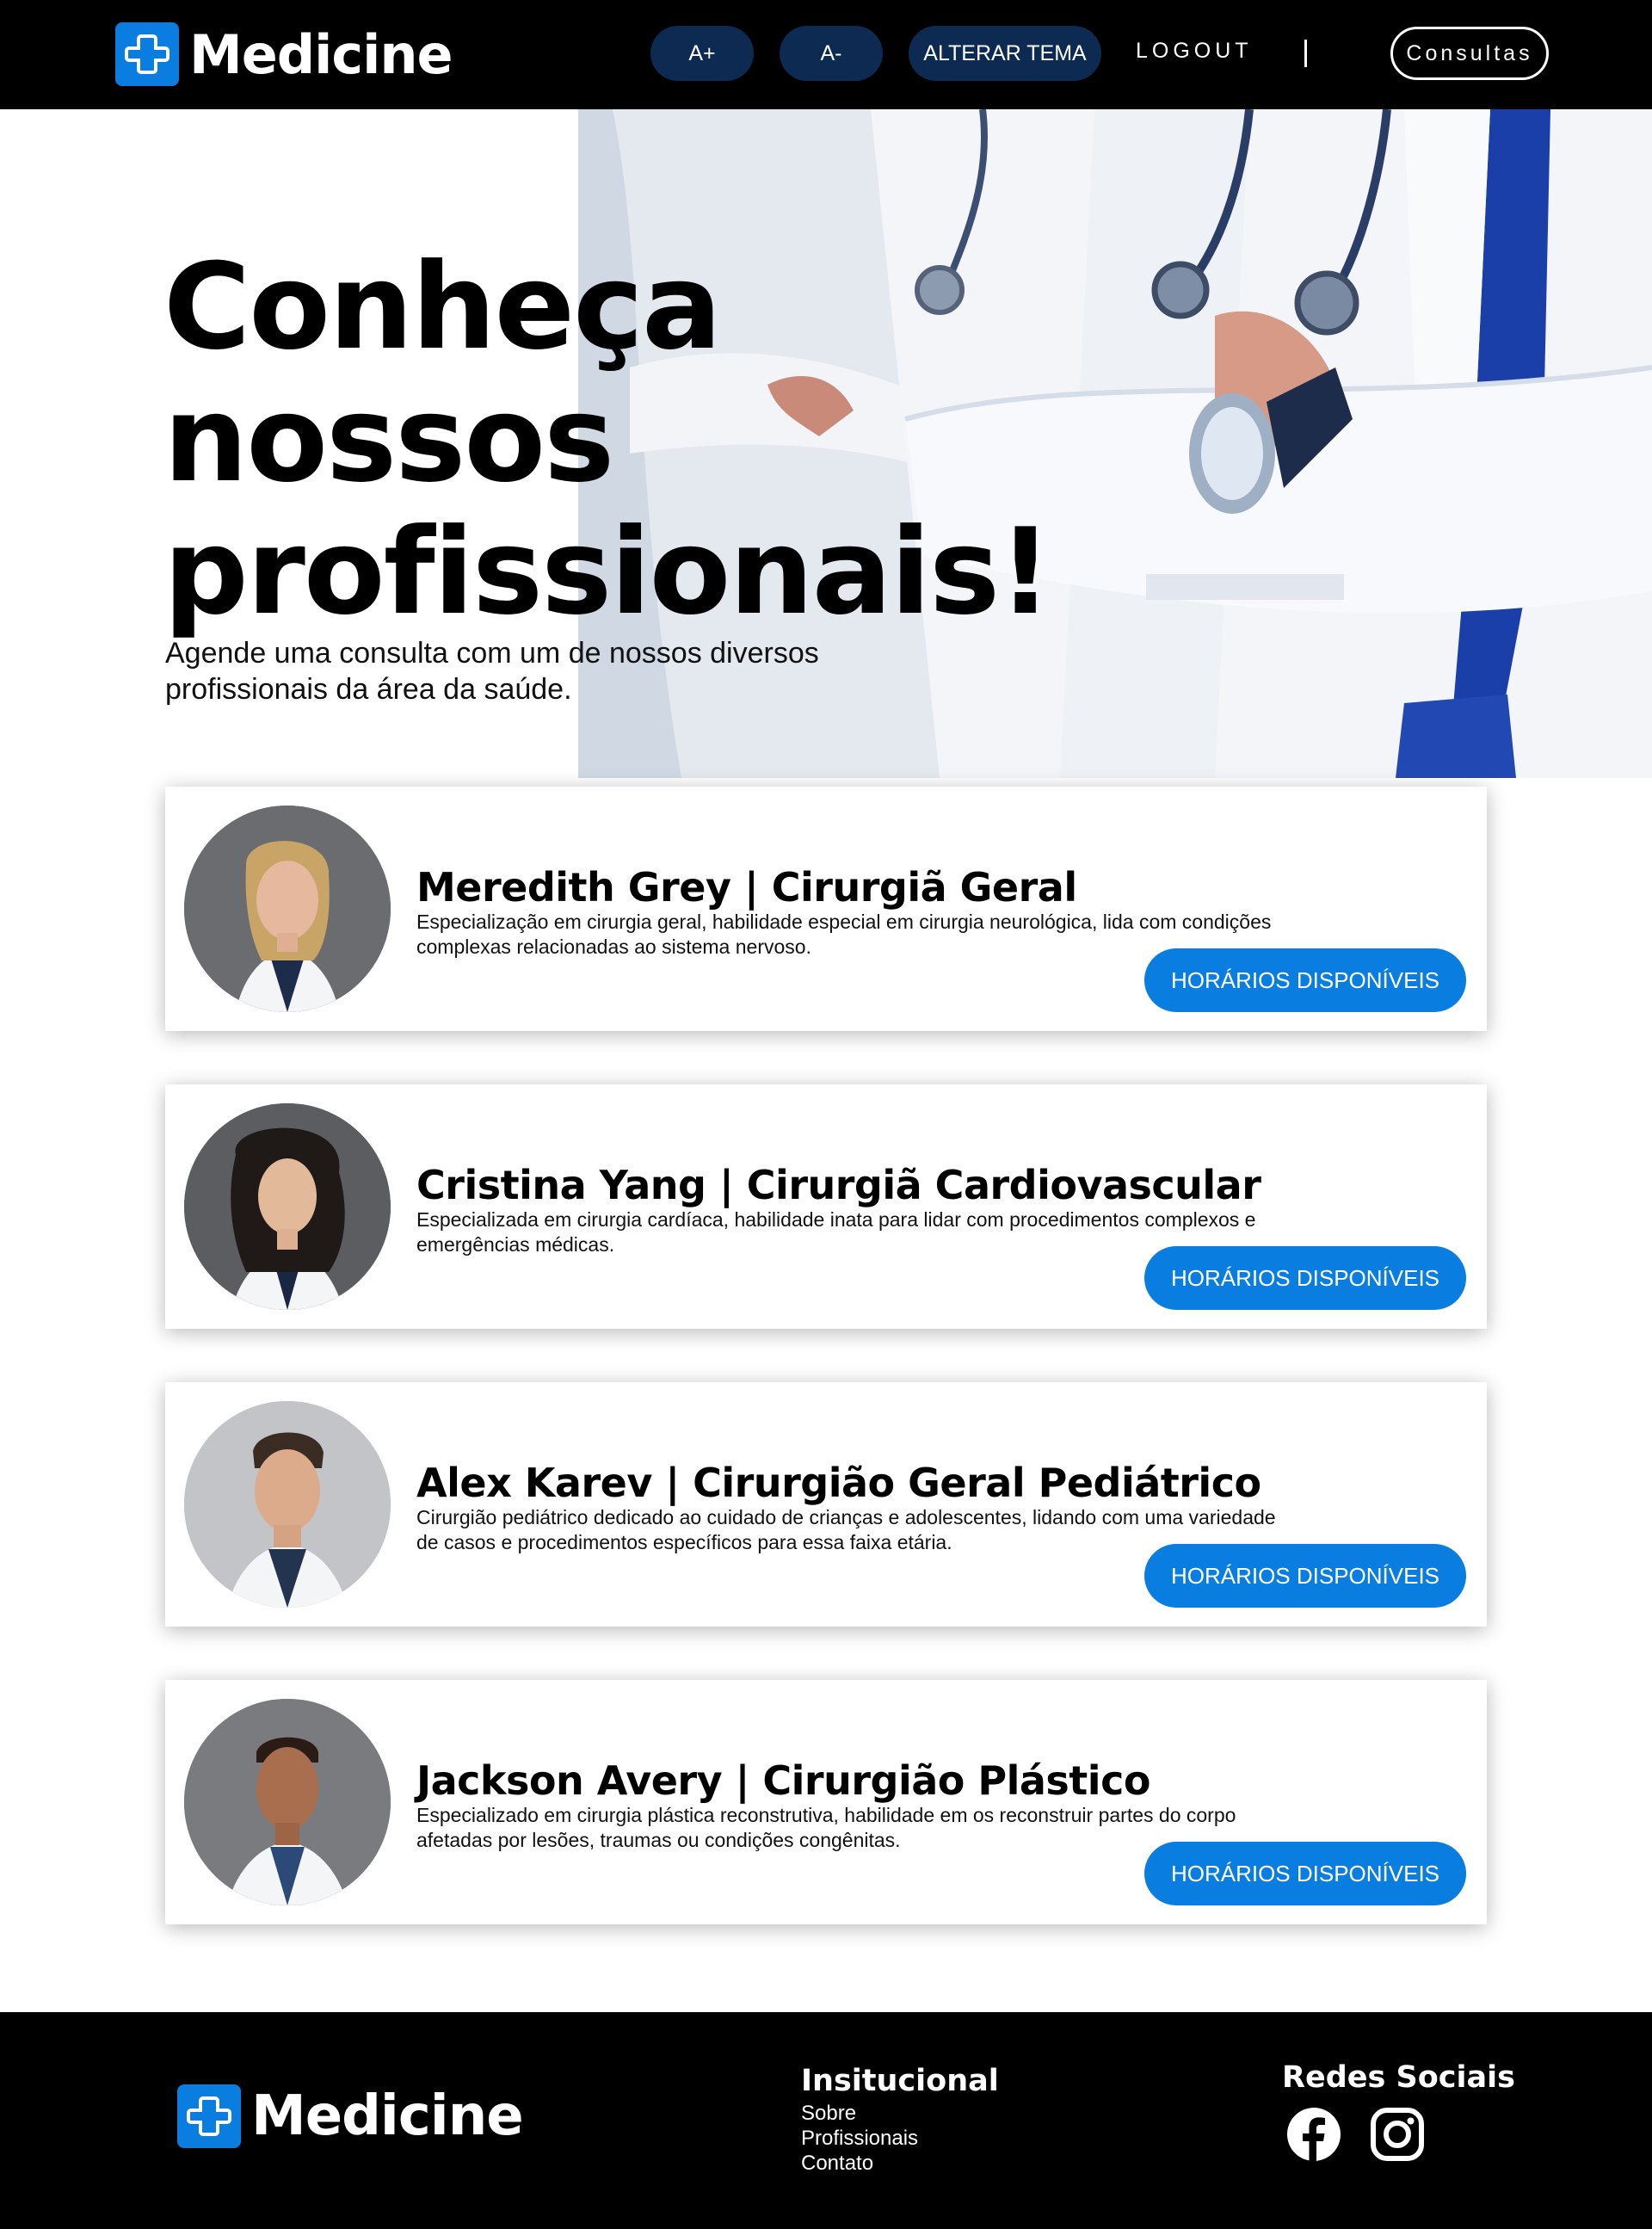  What do you see at coordinates (388, 439) in the screenshot?
I see `hero-title-line-2: nossos` at bounding box center [388, 439].